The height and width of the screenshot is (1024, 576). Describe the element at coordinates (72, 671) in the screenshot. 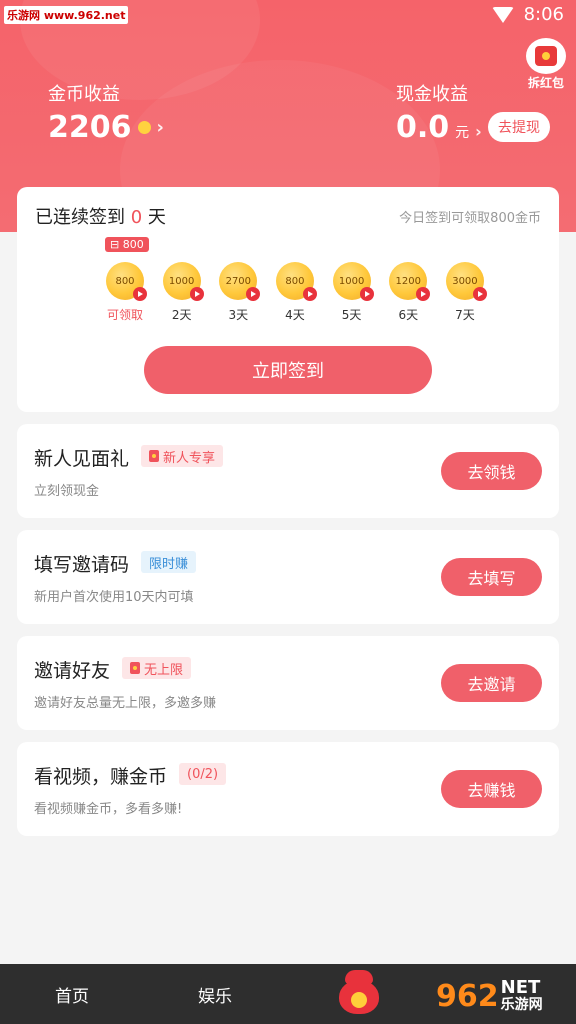

I see `task-title: 邀请好友` at that location.